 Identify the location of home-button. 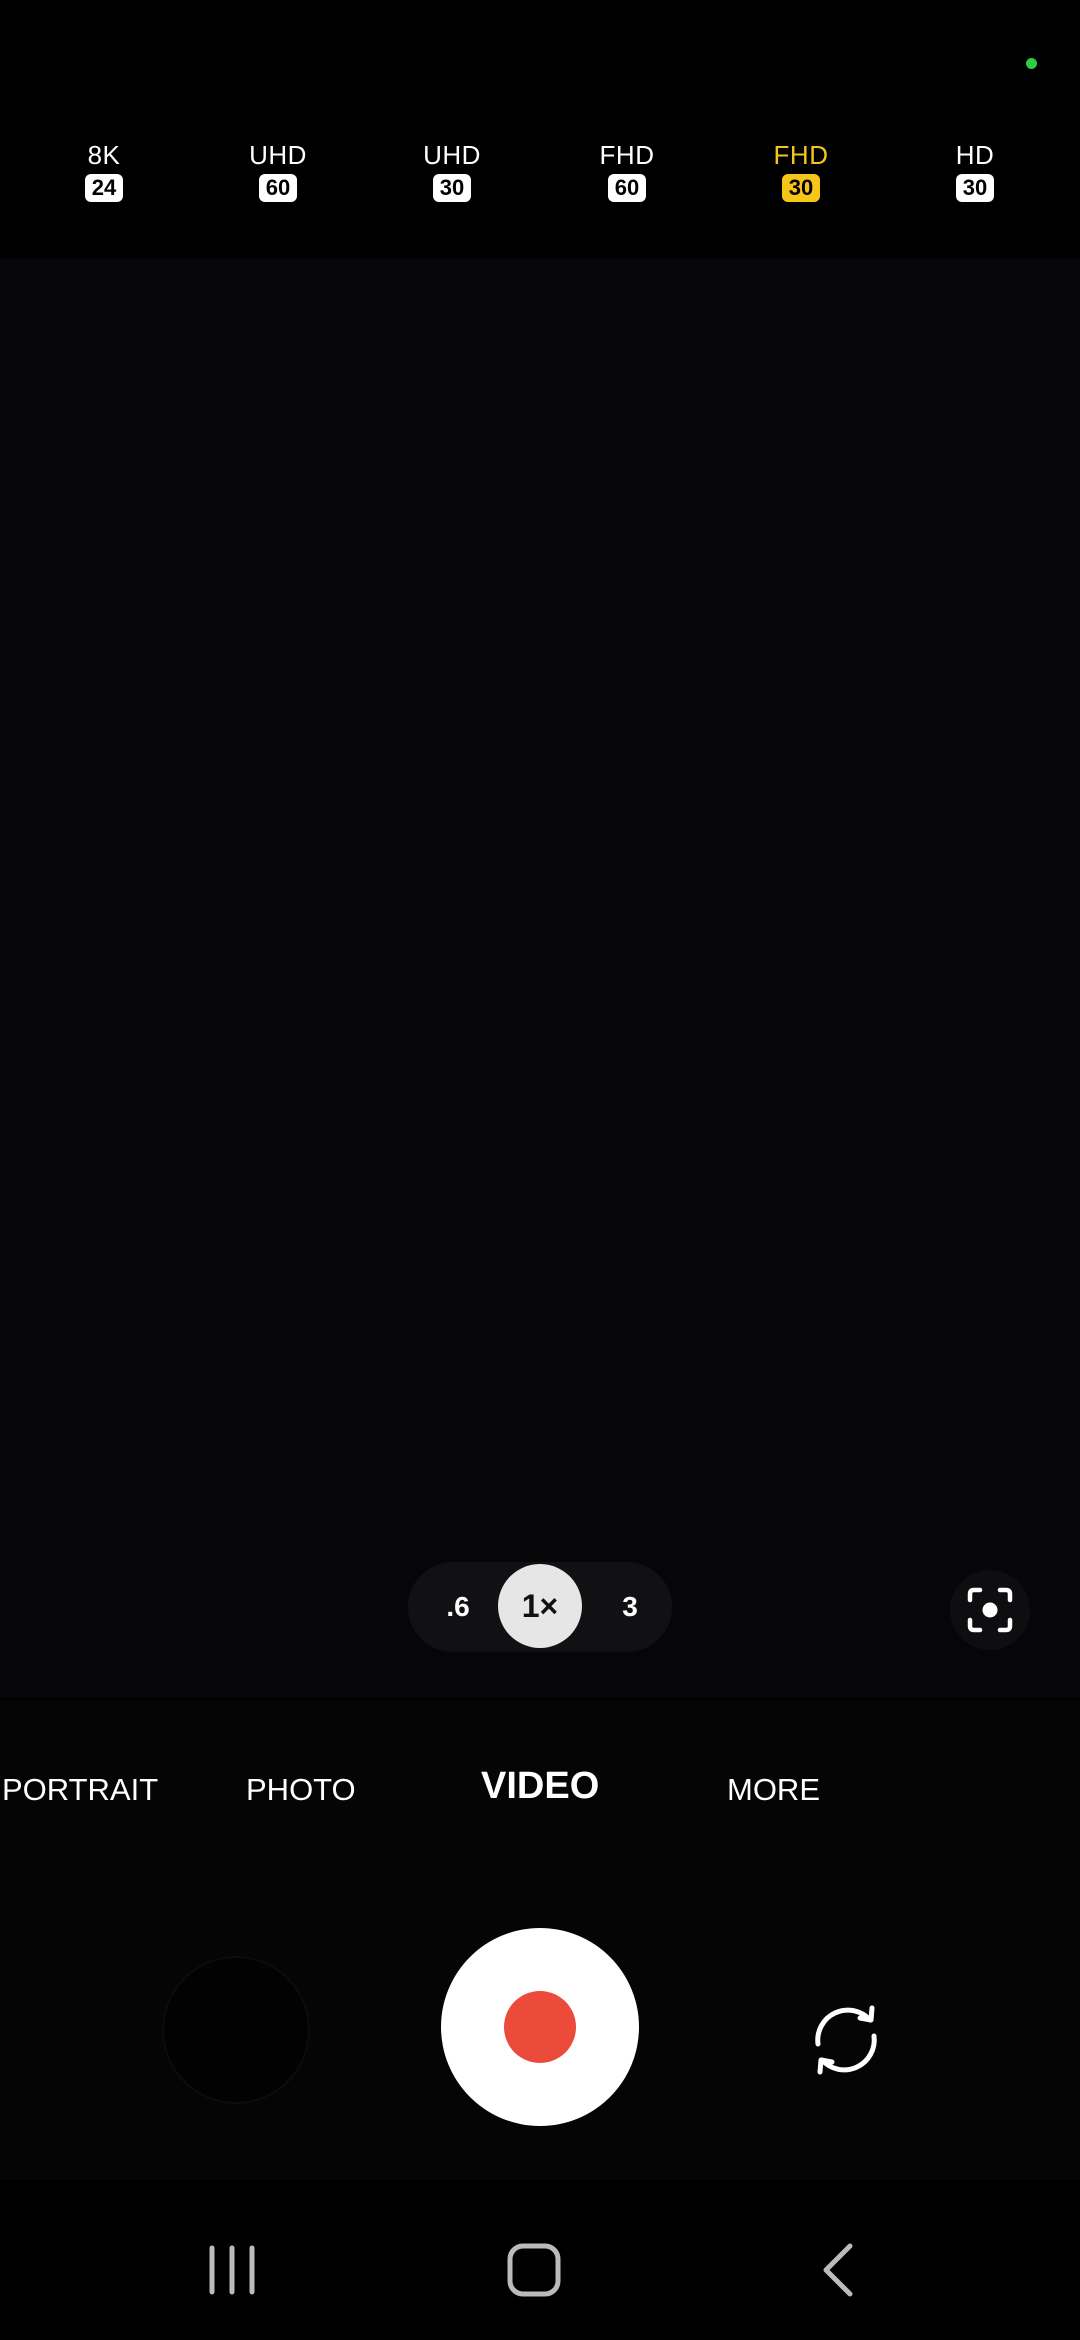
(534, 2270).